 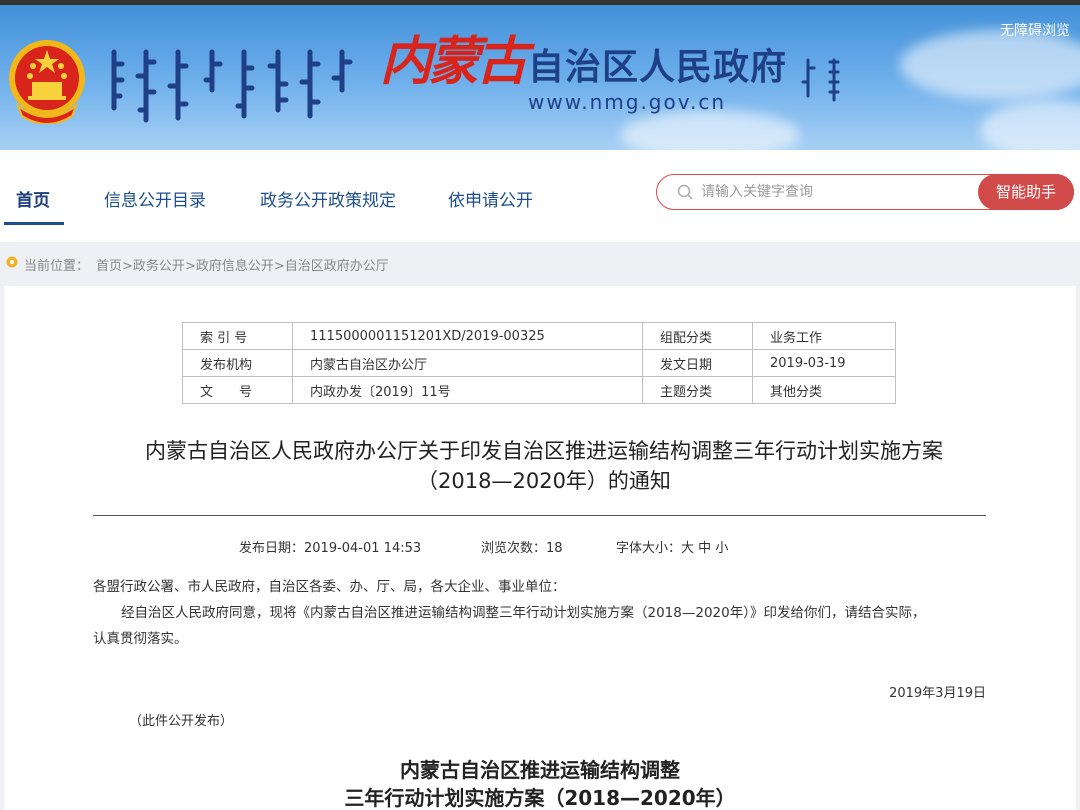 What do you see at coordinates (109, 266) in the screenshot?
I see `breadcrumb-home: 首页` at bounding box center [109, 266].